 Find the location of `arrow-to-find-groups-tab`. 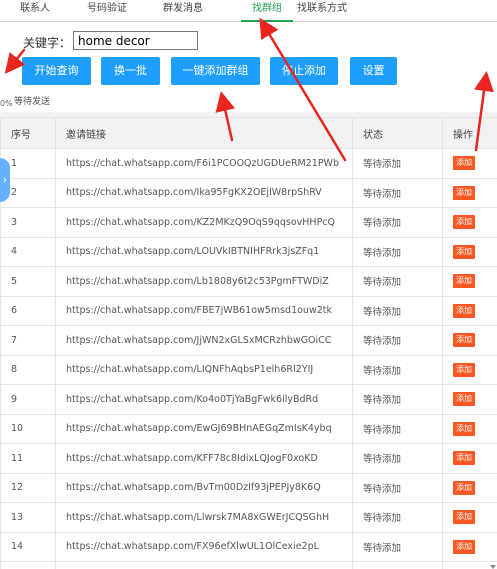

arrow-to-find-groups-tab is located at coordinates (303, 89).